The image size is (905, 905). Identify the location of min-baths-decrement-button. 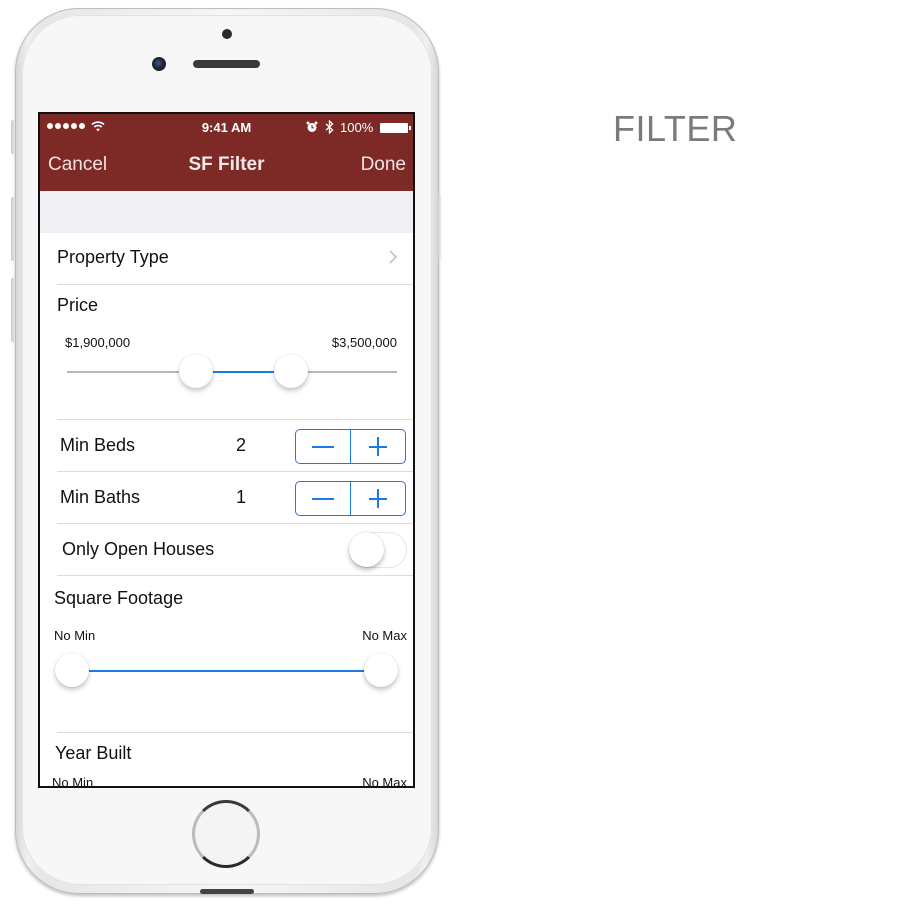
(323, 498).